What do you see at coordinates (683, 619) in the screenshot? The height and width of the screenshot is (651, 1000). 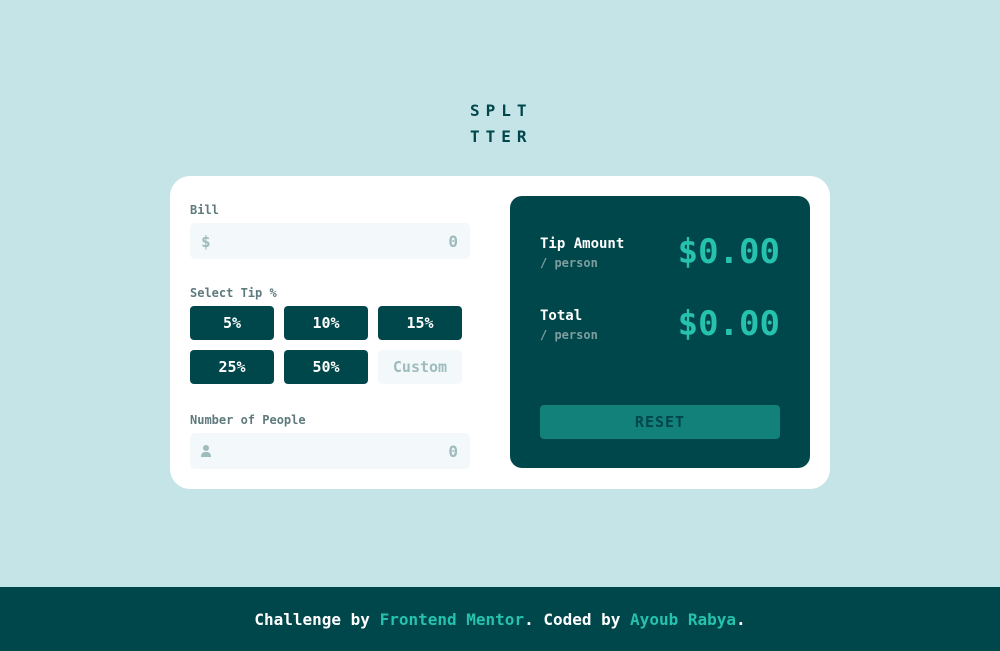 I see `author-link: Ayoub Rabya` at bounding box center [683, 619].